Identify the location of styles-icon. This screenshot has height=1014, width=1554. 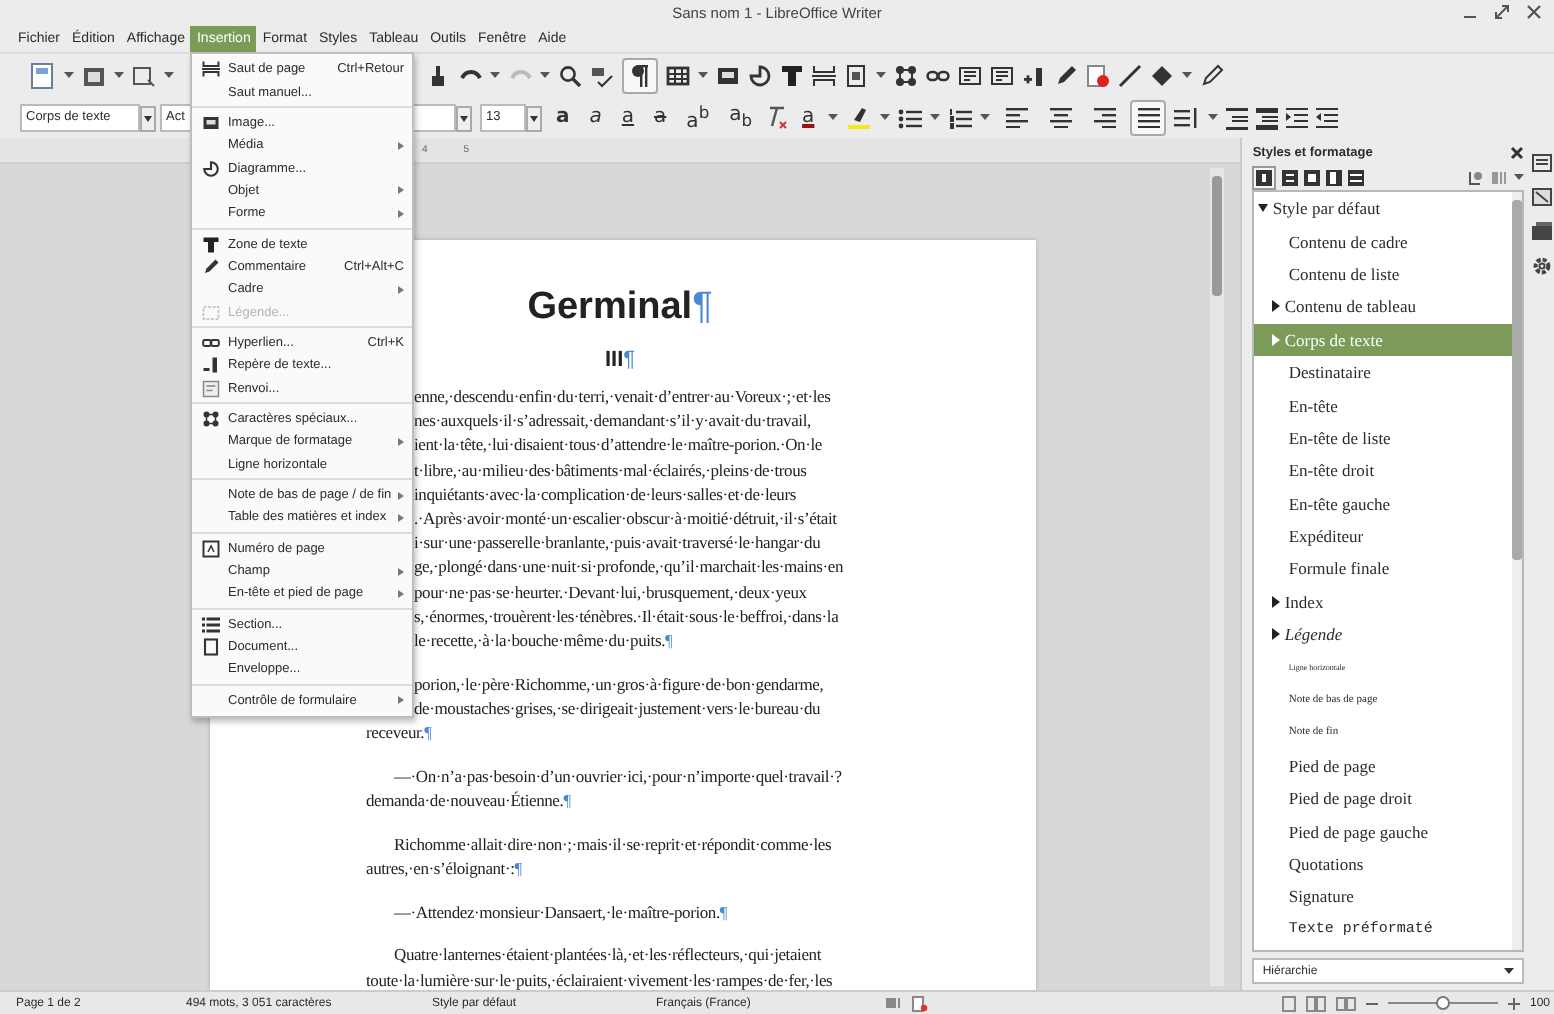
(1542, 197).